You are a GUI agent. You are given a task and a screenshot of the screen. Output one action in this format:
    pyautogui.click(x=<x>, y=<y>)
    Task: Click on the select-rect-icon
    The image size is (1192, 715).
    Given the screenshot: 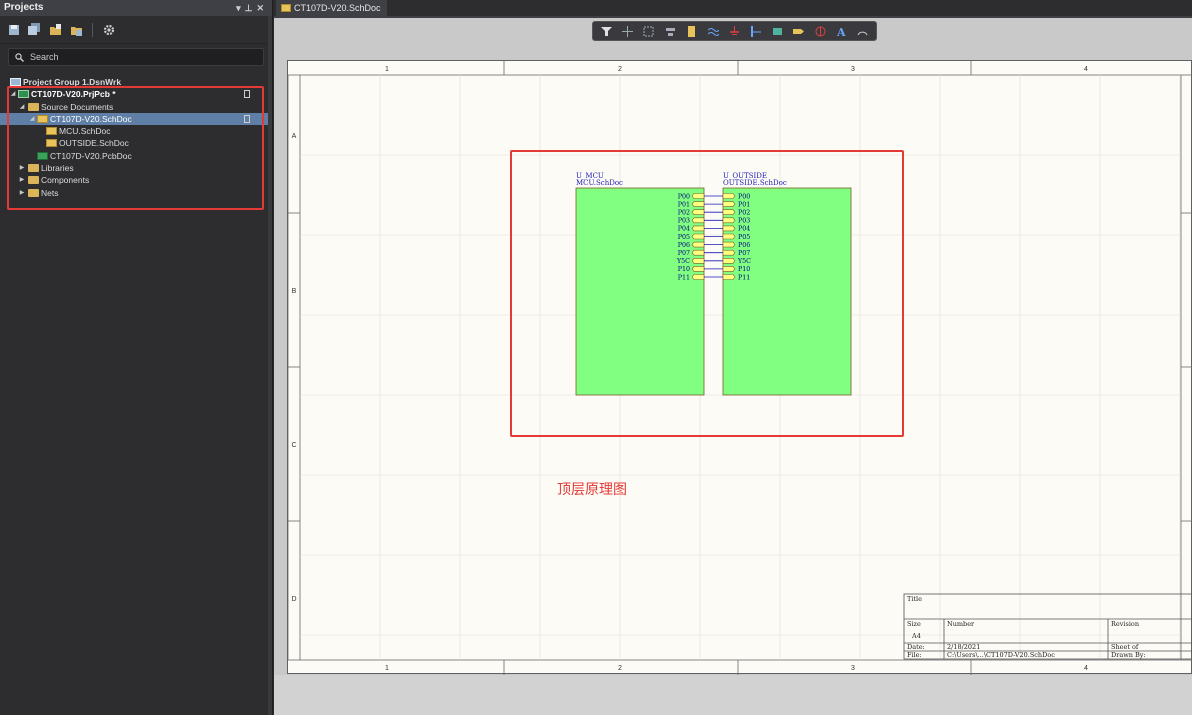 What is the action you would take?
    pyautogui.click(x=649, y=31)
    